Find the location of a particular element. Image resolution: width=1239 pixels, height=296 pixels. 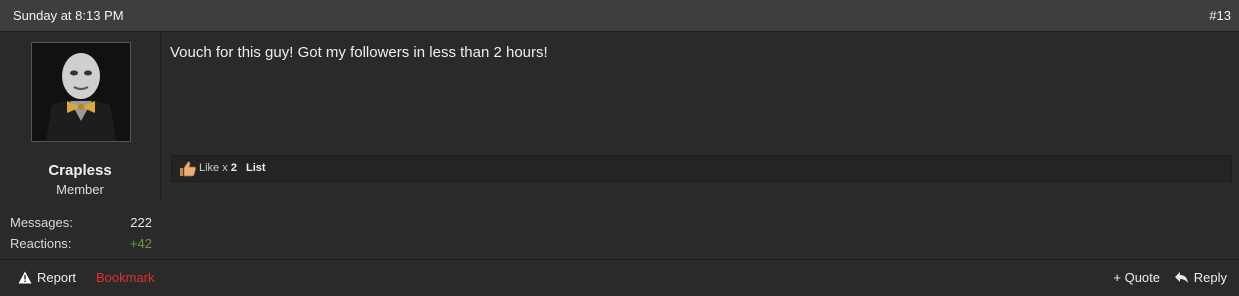

report-label: Report is located at coordinates (57, 277).